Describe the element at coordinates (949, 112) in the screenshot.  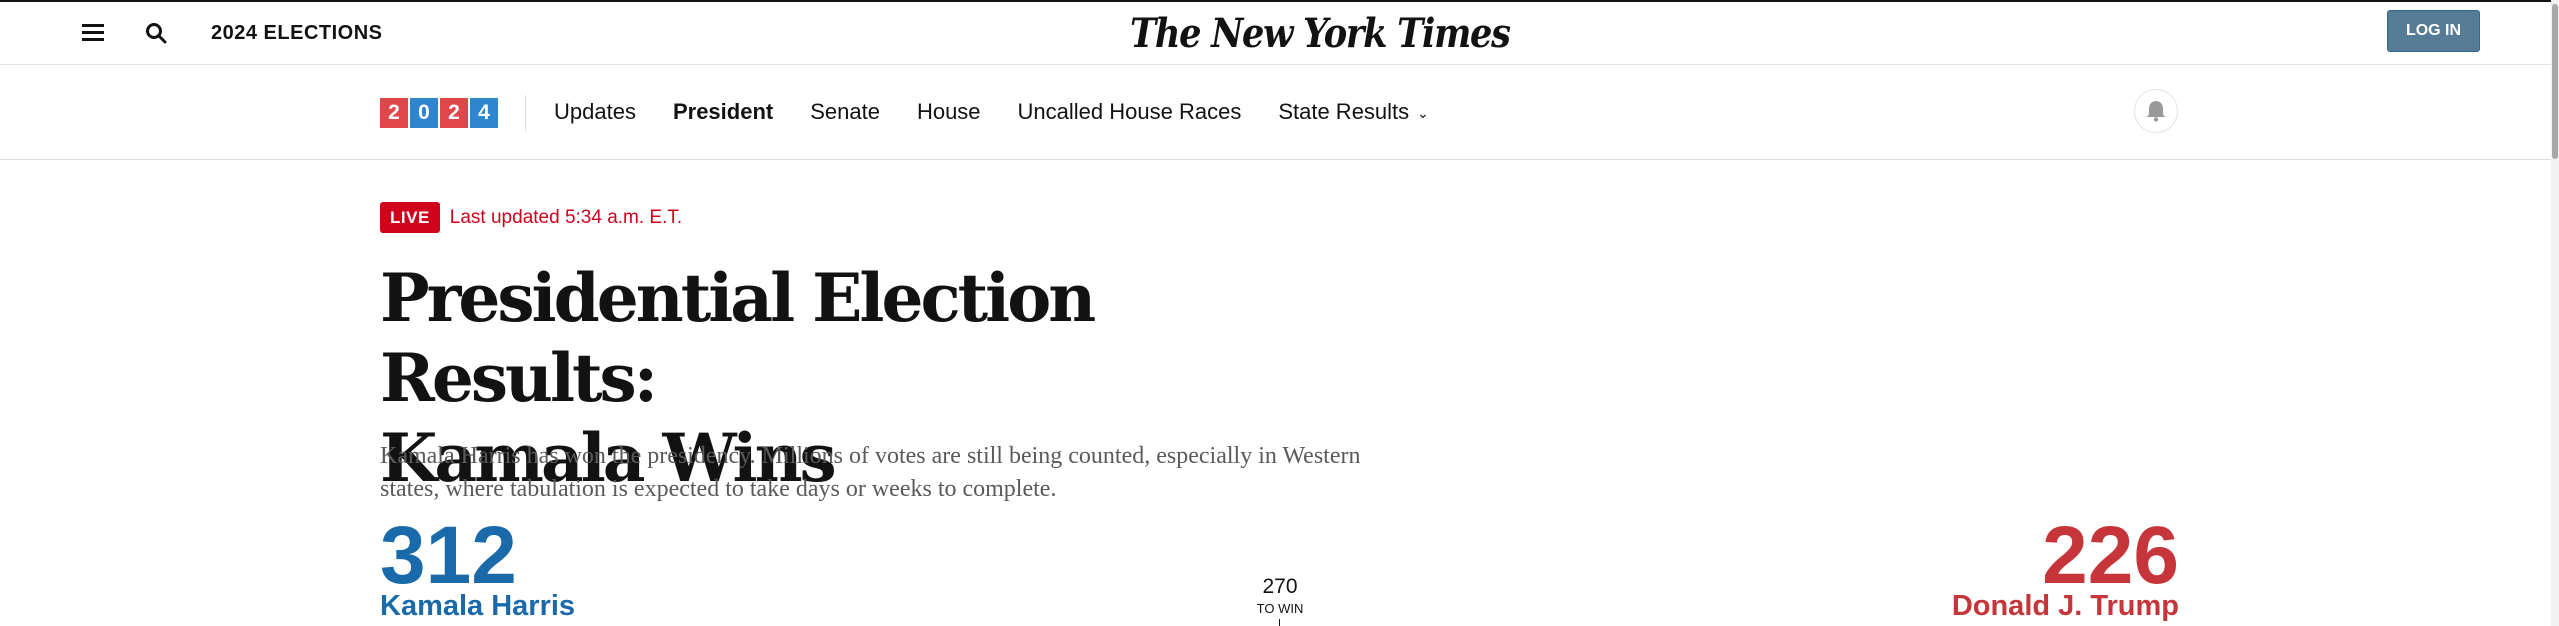
I see `nav-link-house: House` at that location.